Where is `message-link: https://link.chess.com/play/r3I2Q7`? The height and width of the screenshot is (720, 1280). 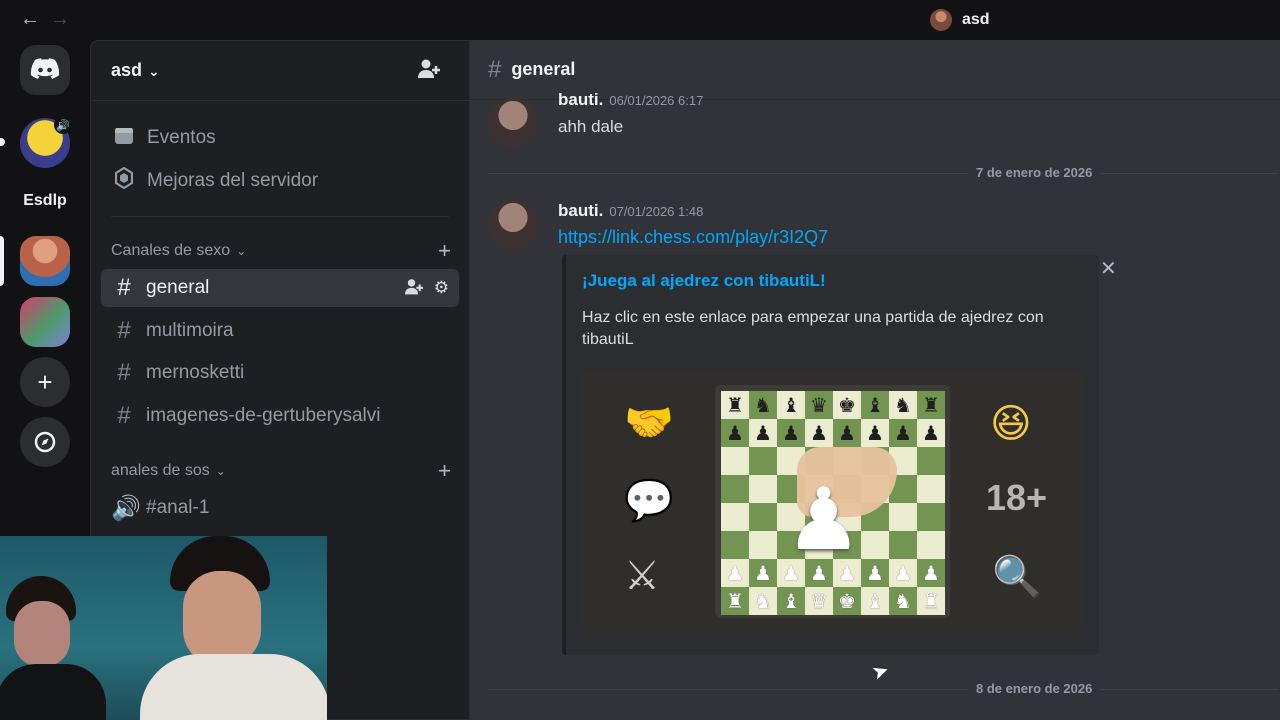 message-link: https://link.chess.com/play/r3I2Q7 is located at coordinates (693, 237).